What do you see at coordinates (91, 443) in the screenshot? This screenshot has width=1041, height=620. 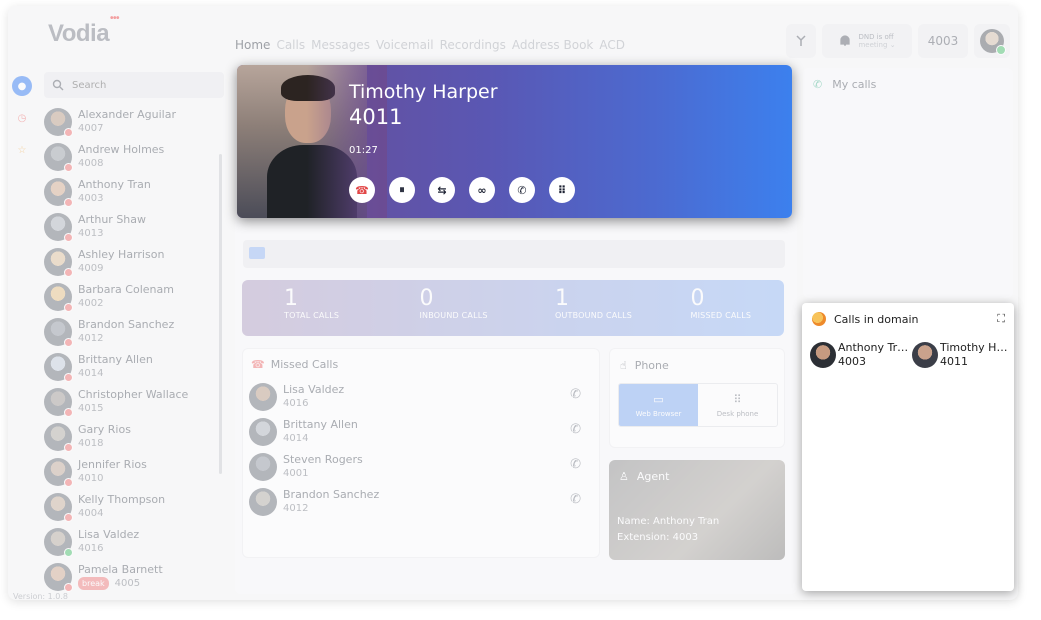 I see `contact-ext: 4018` at bounding box center [91, 443].